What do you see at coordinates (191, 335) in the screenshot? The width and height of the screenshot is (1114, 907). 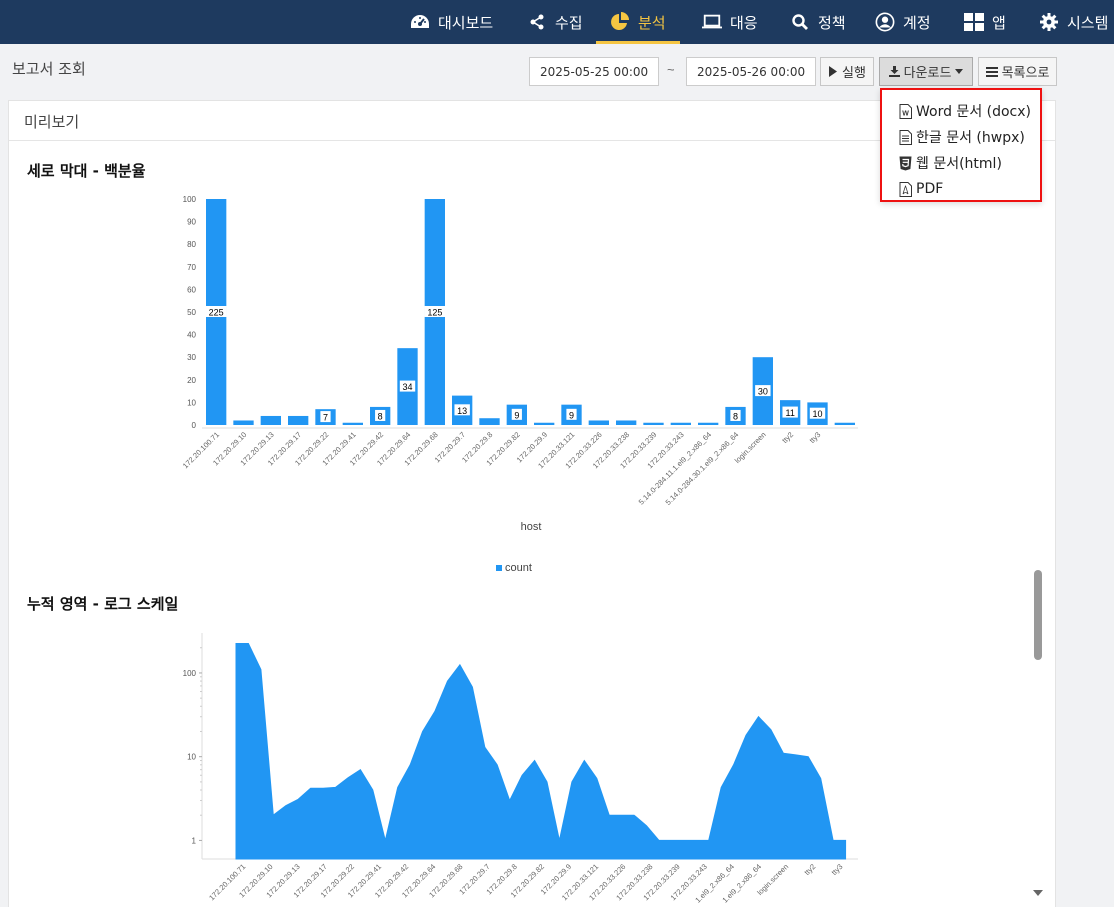 I see `y-tick-label: 40` at bounding box center [191, 335].